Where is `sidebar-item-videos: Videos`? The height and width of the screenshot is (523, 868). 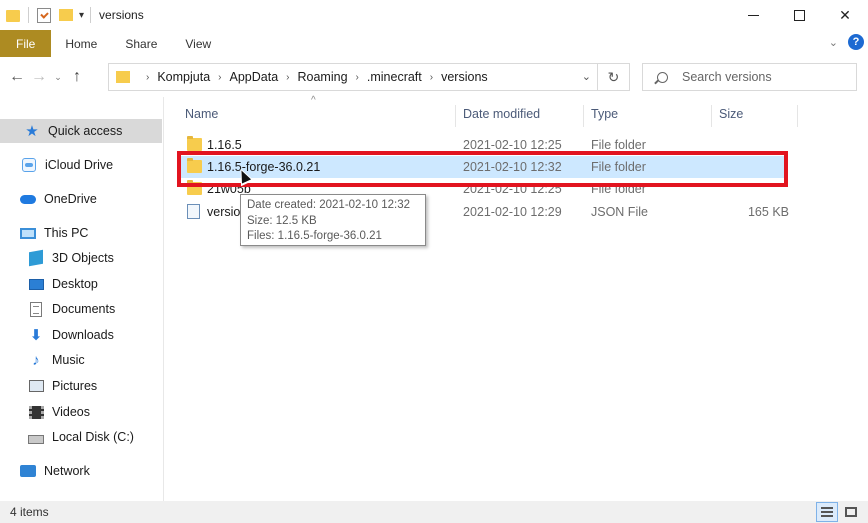 sidebar-item-videos: Videos is located at coordinates (81, 412).